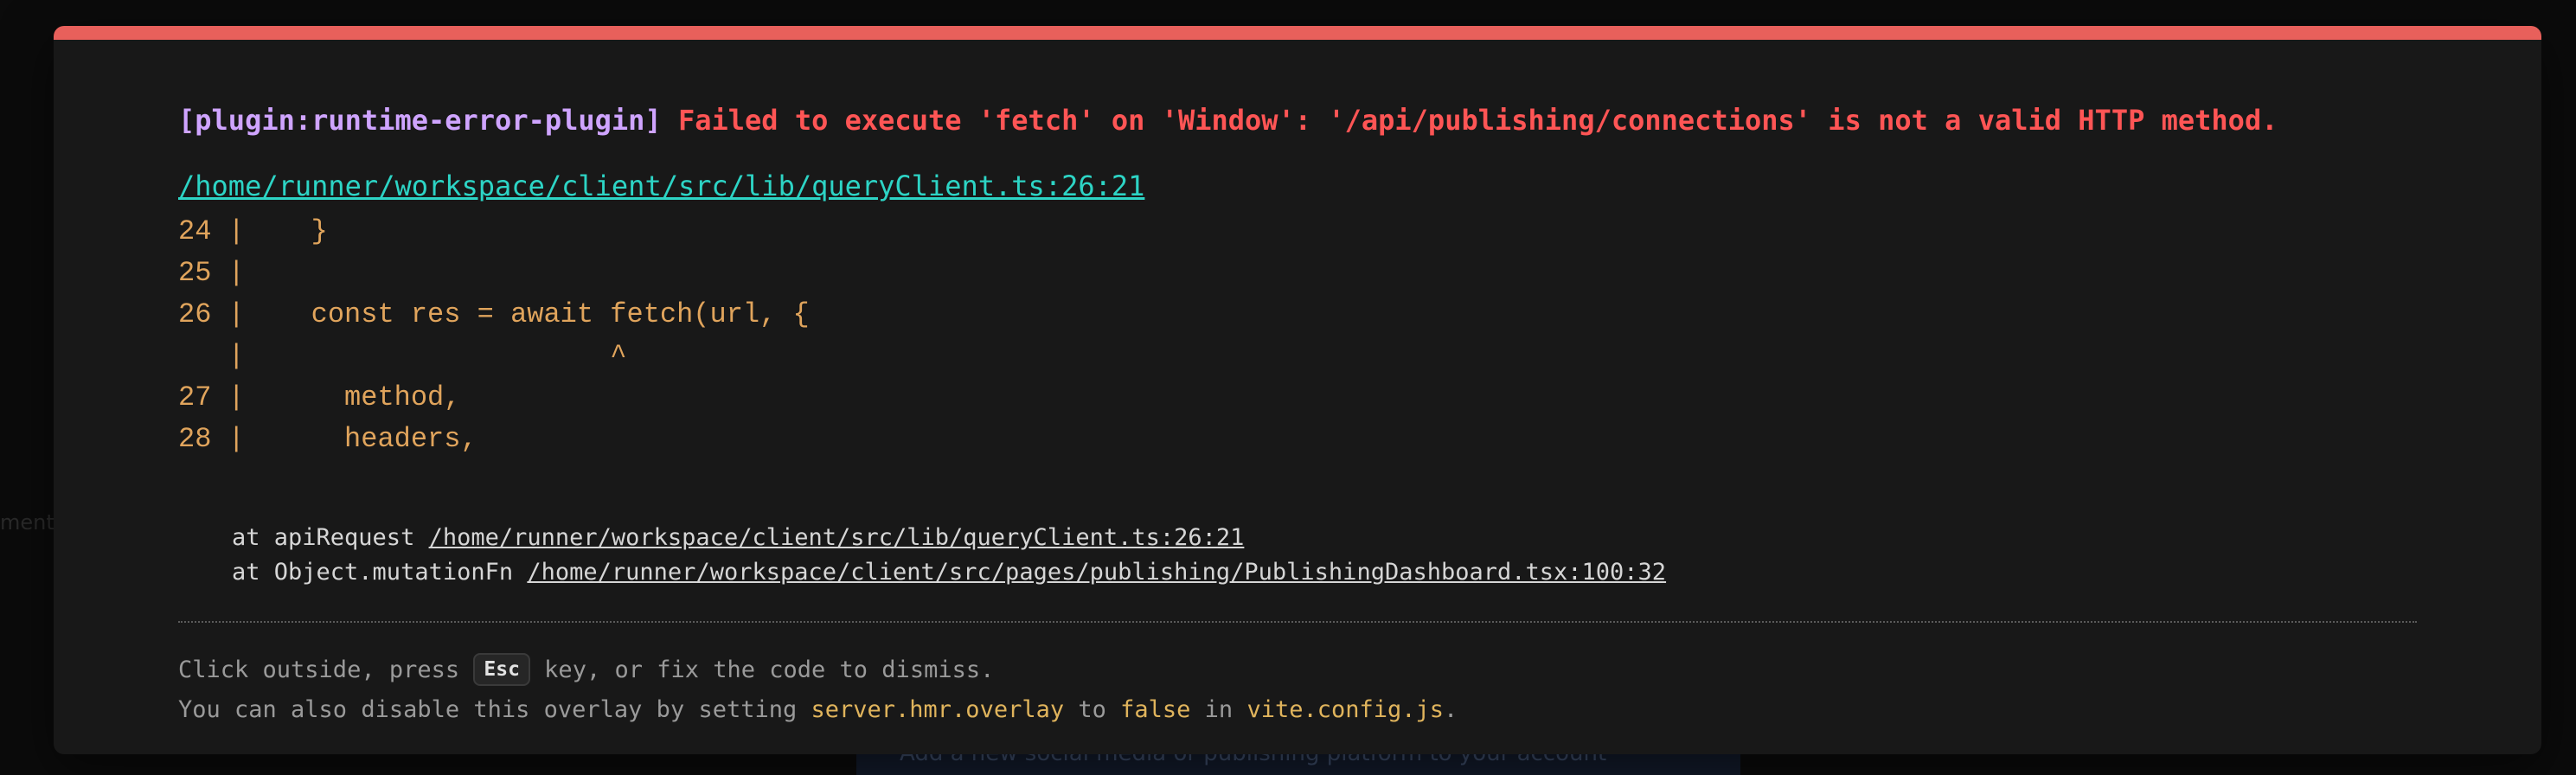  Describe the element at coordinates (1345, 709) in the screenshot. I see `config-file-name: vite.config.js` at that location.